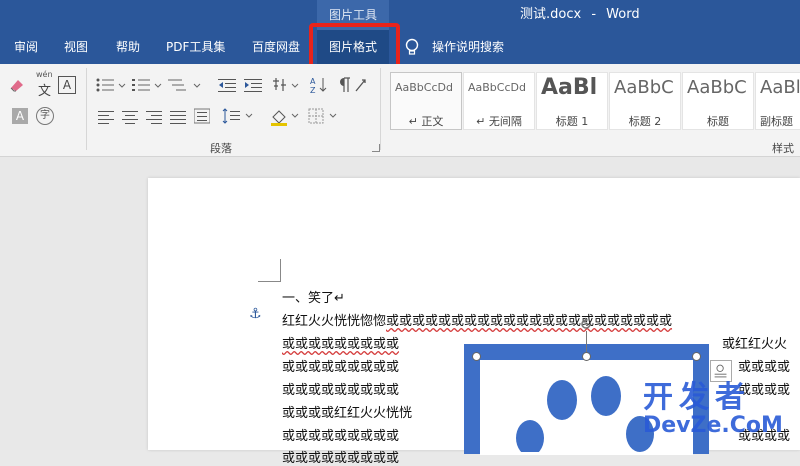  I want to click on style-name: 标题 2, so click(645, 121).